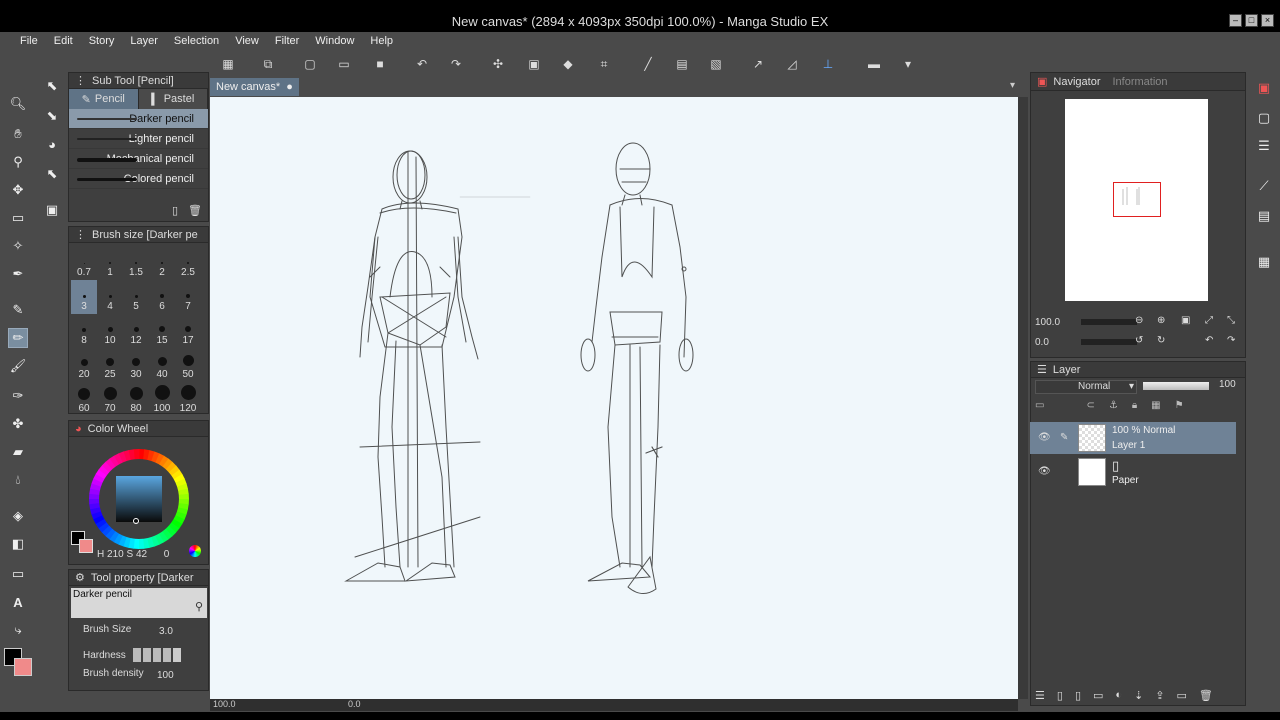 The image size is (1280, 720). Describe the element at coordinates (86, 546) in the screenshot. I see `sub-color-chip` at that location.